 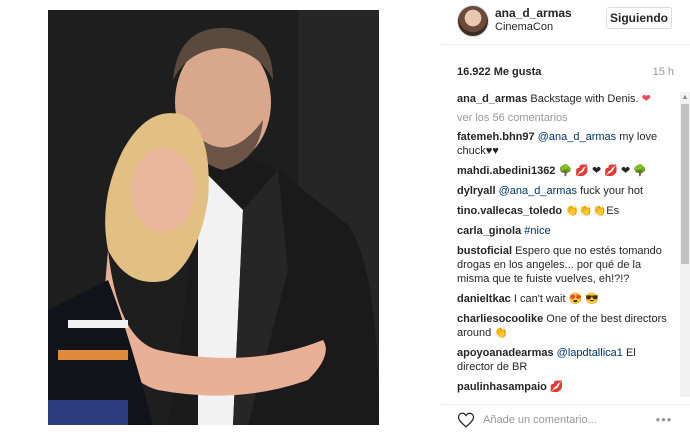 What do you see at coordinates (537, 231) in the screenshot?
I see `comment-hashtag: #nice` at bounding box center [537, 231].